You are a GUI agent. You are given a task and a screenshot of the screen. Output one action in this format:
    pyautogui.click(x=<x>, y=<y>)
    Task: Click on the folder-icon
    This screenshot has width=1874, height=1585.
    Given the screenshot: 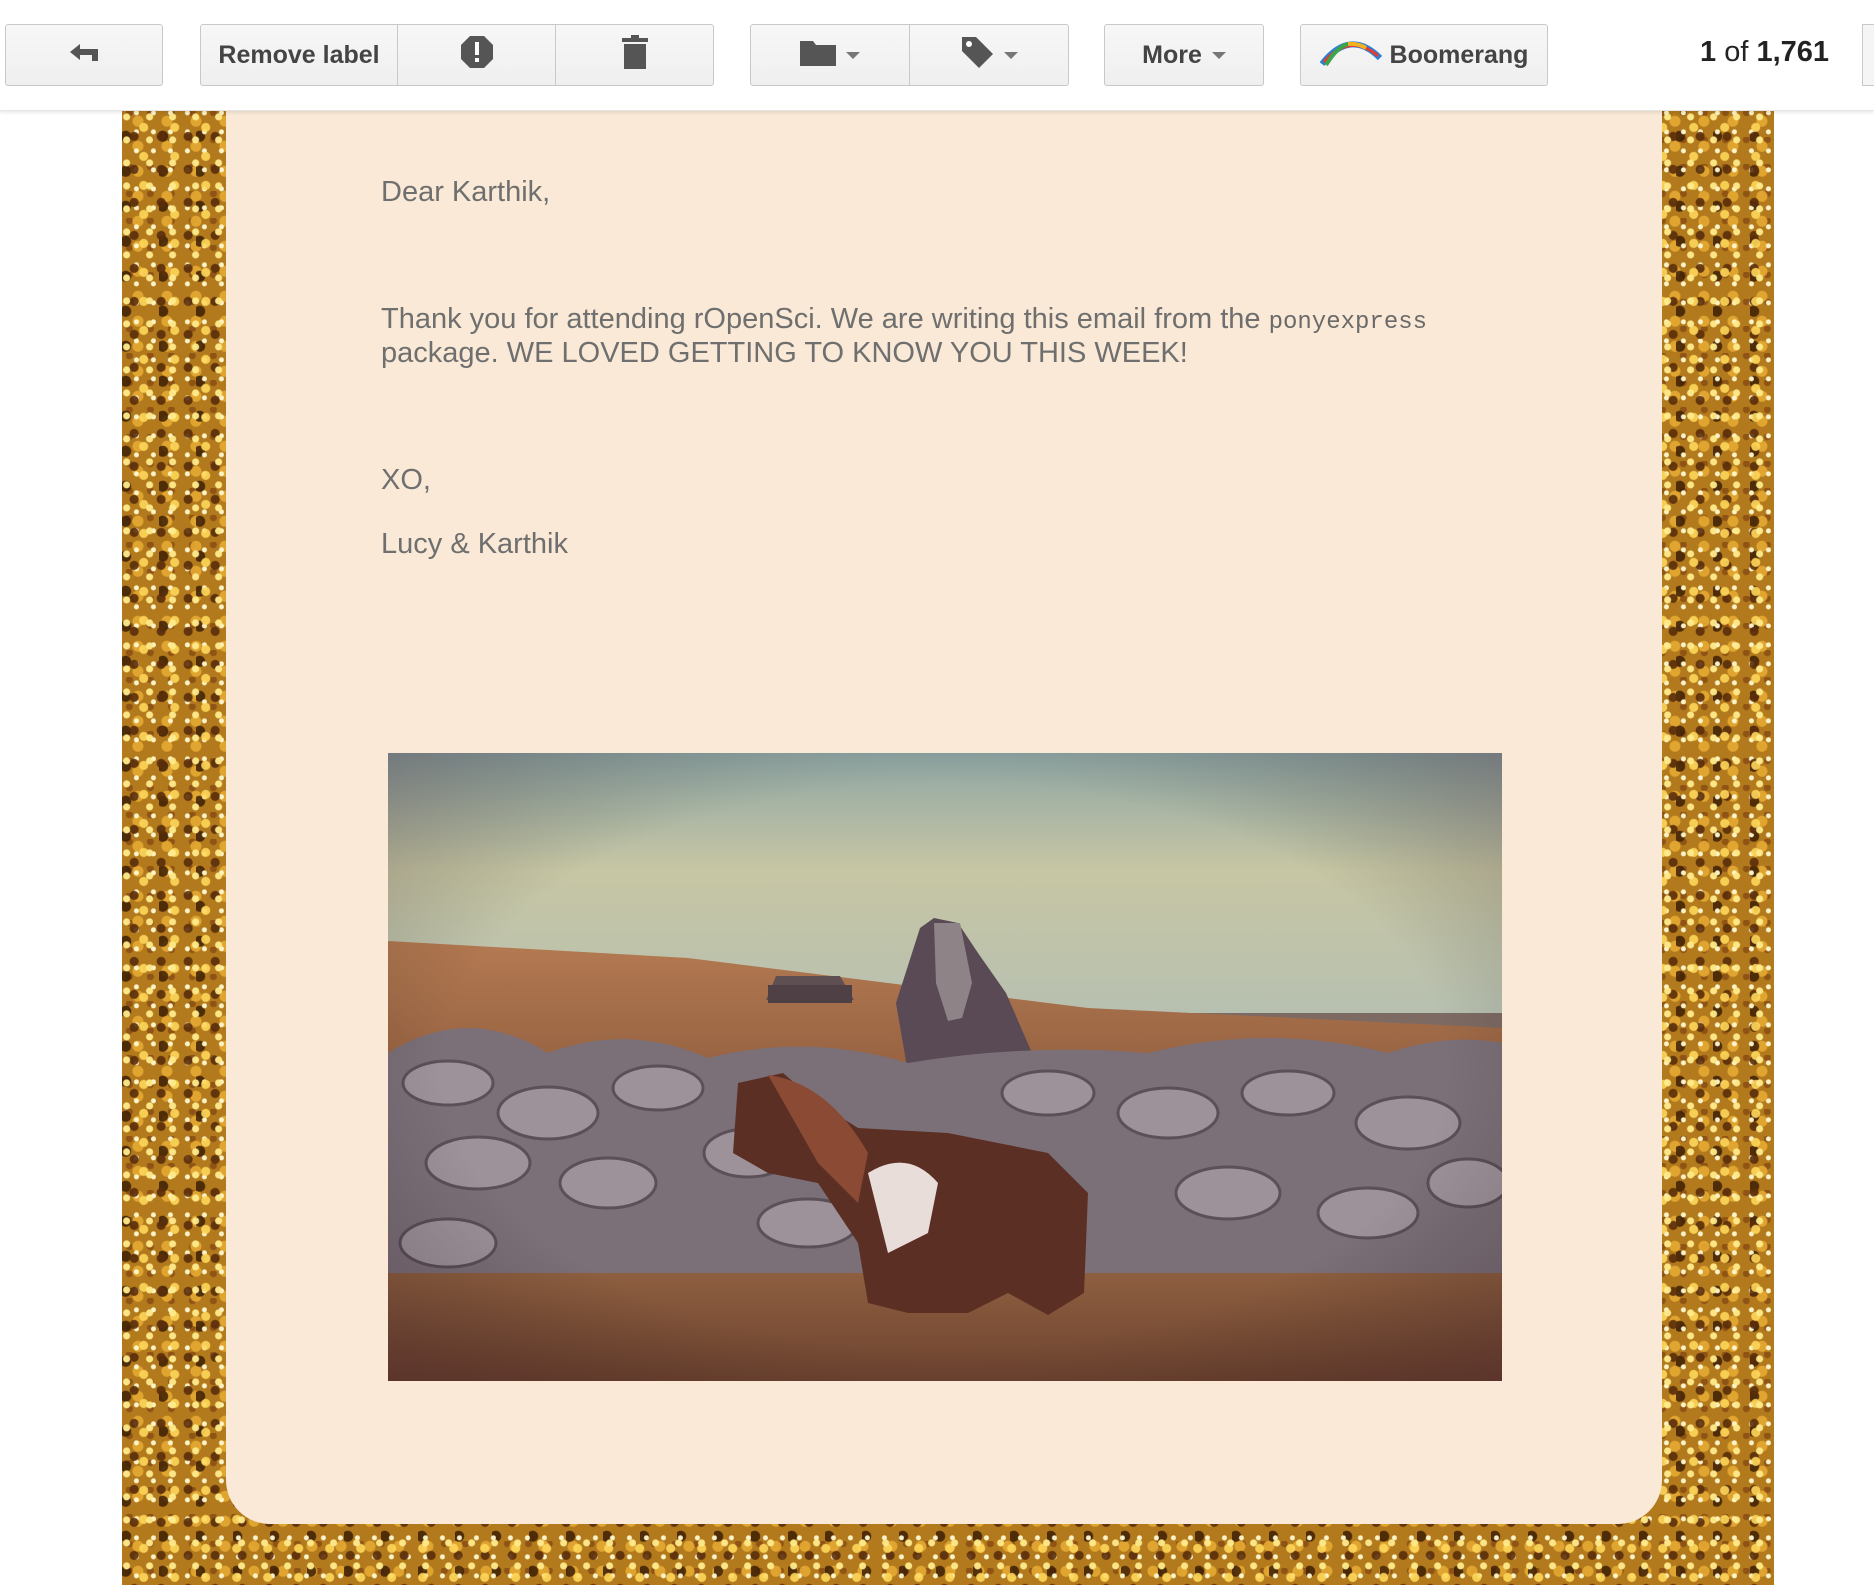 What is the action you would take?
    pyautogui.click(x=818, y=55)
    